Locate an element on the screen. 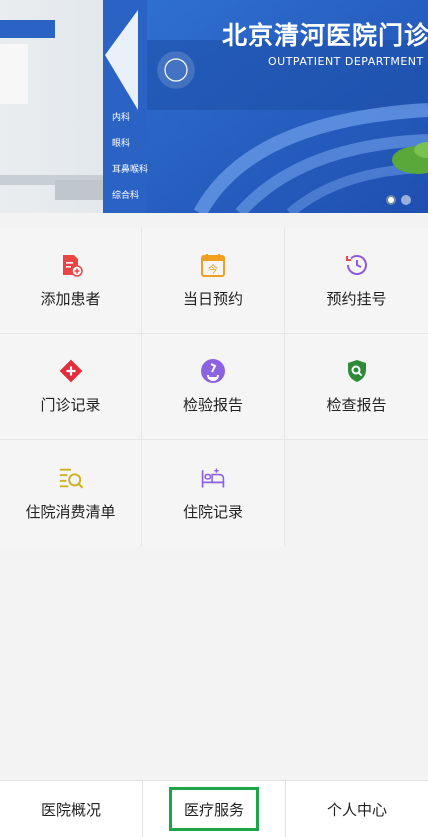  carousel-indicator is located at coordinates (398, 200).